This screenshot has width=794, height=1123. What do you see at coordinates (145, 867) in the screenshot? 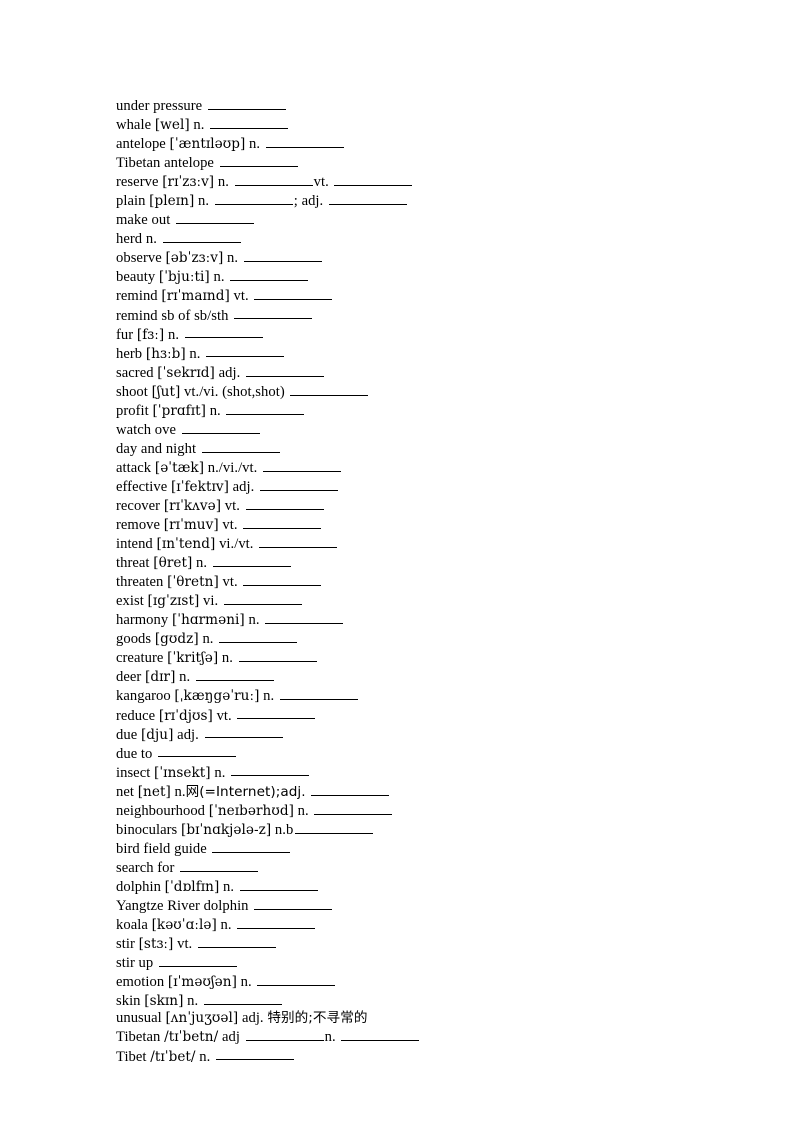
I see `vocab-term: search for` at bounding box center [145, 867].